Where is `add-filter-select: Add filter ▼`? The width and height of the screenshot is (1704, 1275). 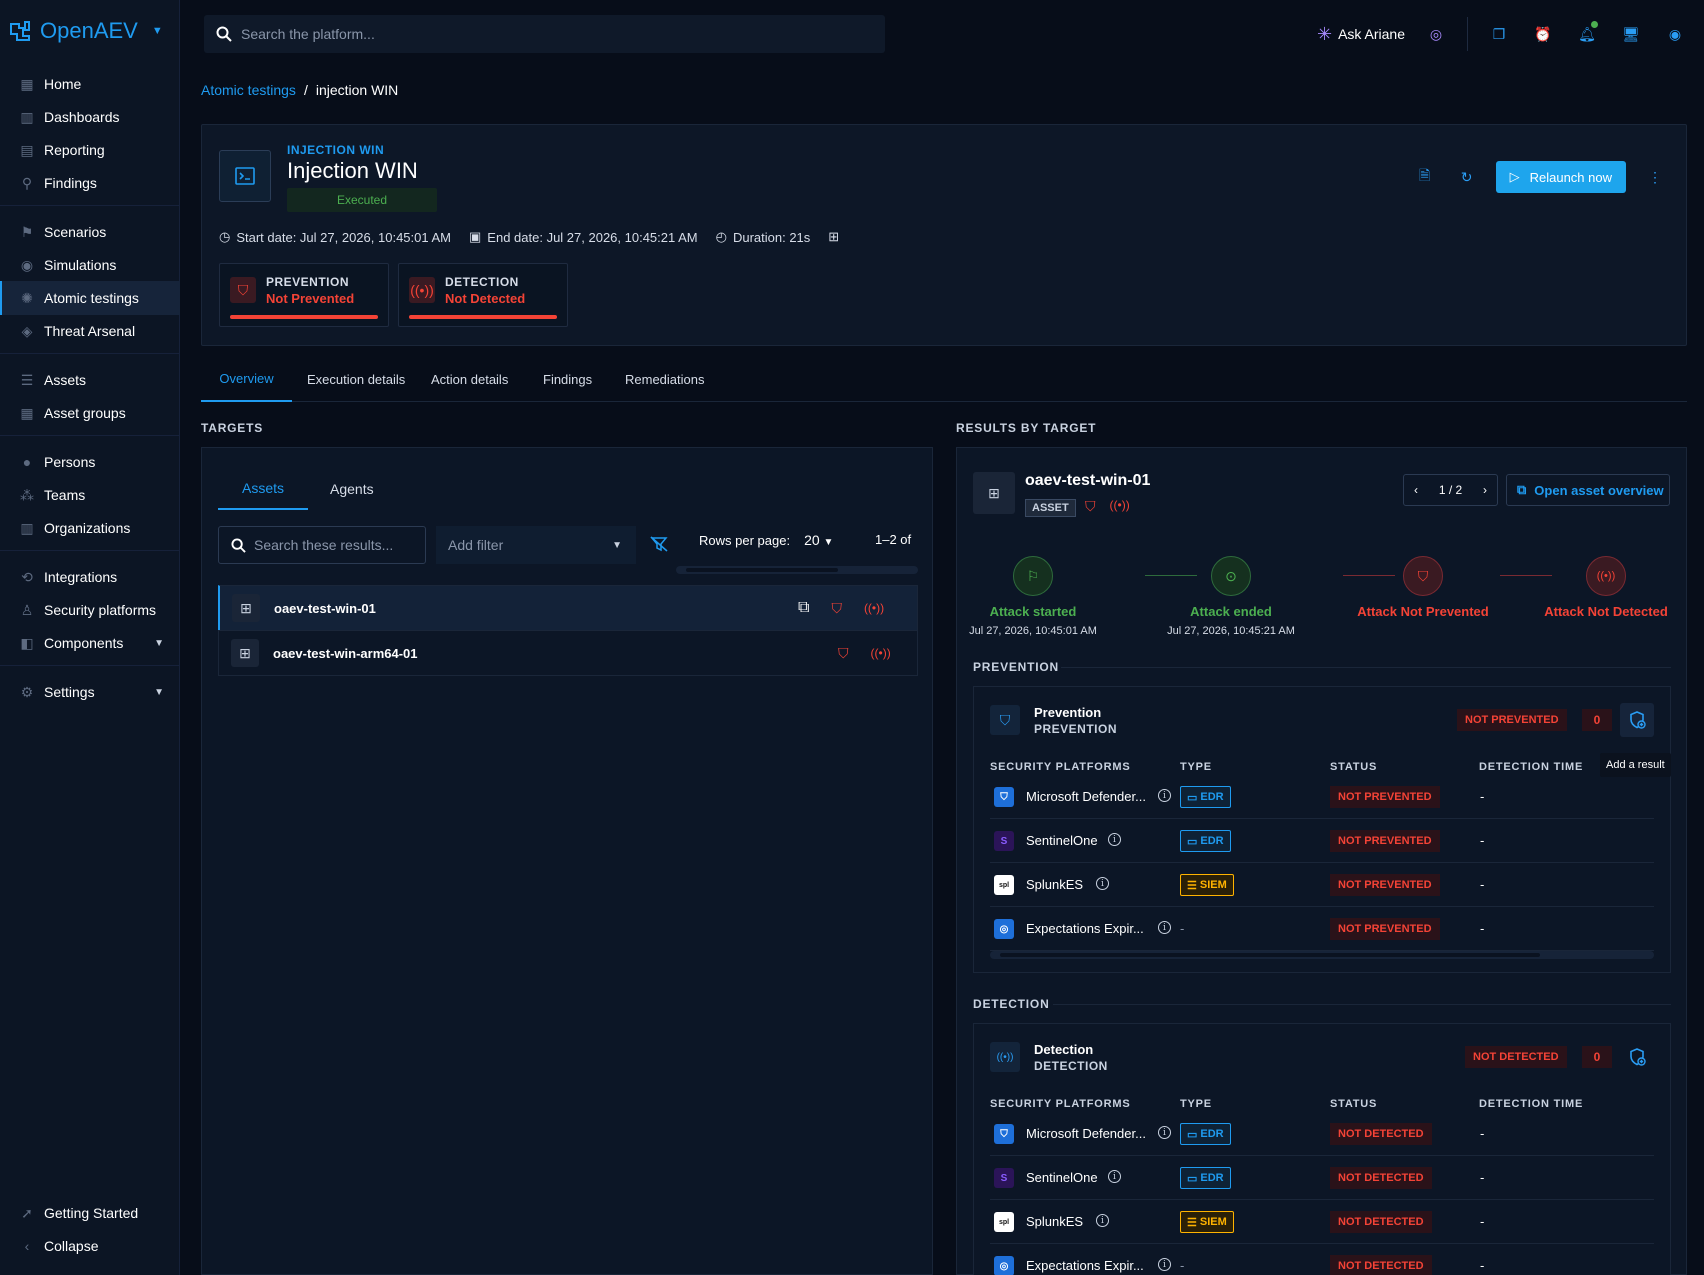
add-filter-select: Add filter ▼ is located at coordinates (536, 545).